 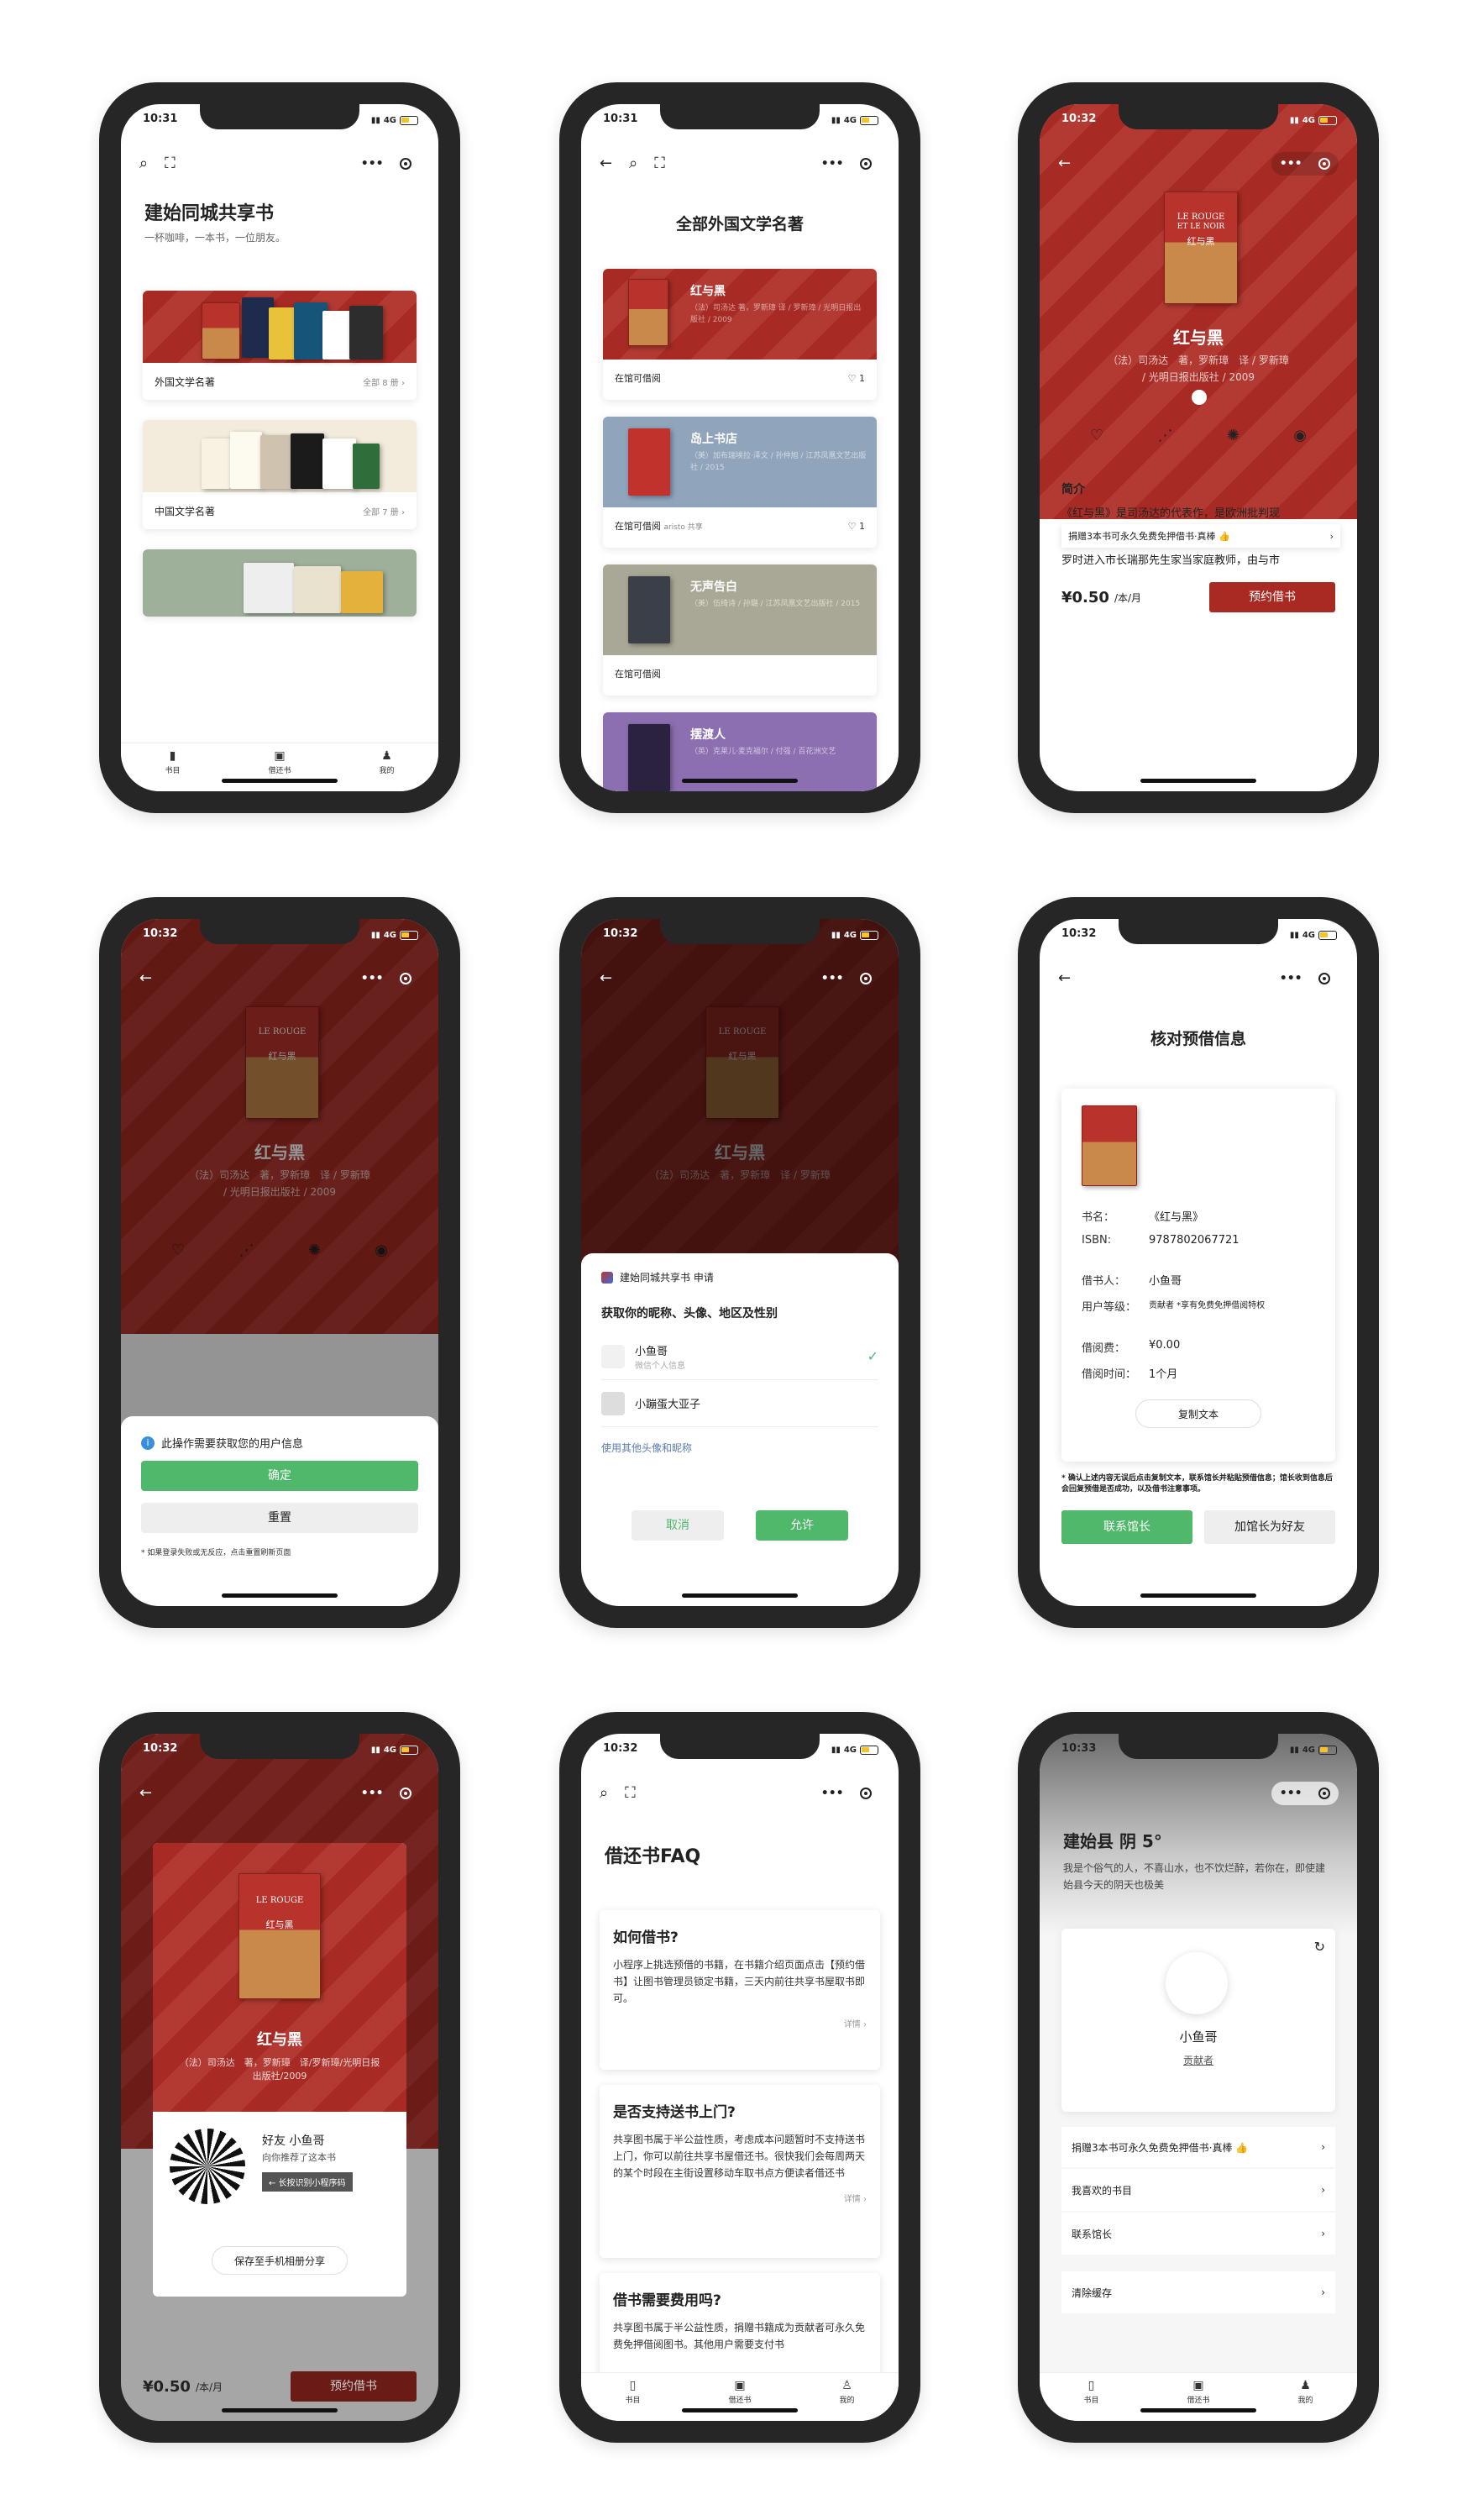 What do you see at coordinates (1126, 1527) in the screenshot?
I see `contact-admin-button: 联系馆长` at bounding box center [1126, 1527].